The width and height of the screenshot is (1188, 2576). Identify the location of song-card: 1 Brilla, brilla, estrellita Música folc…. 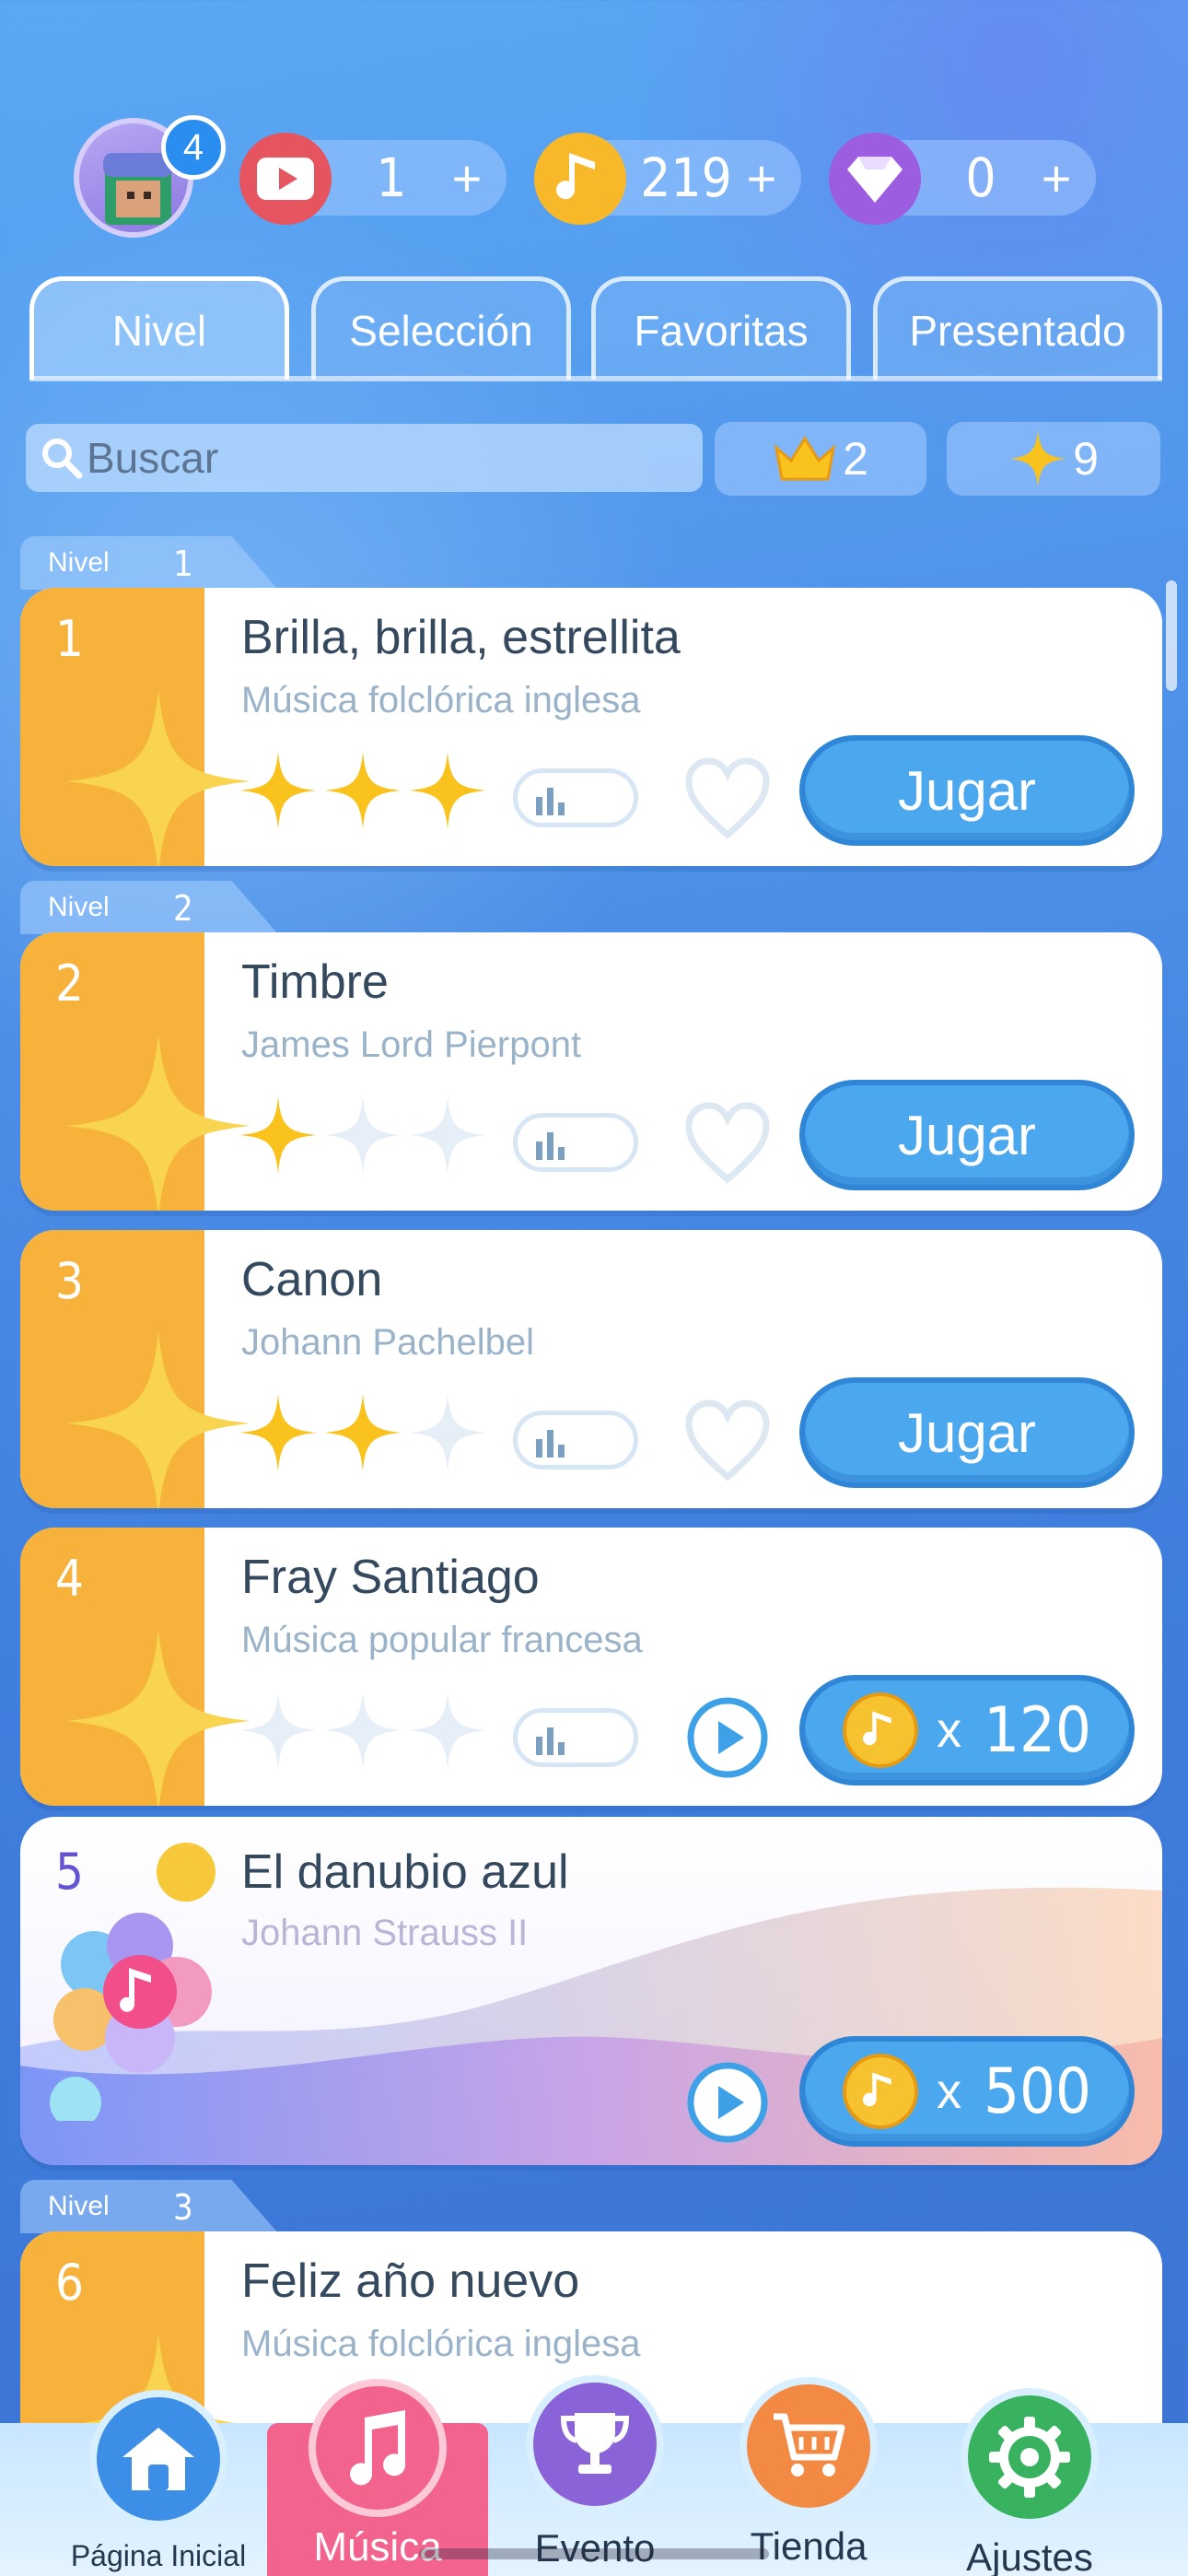
(591, 727).